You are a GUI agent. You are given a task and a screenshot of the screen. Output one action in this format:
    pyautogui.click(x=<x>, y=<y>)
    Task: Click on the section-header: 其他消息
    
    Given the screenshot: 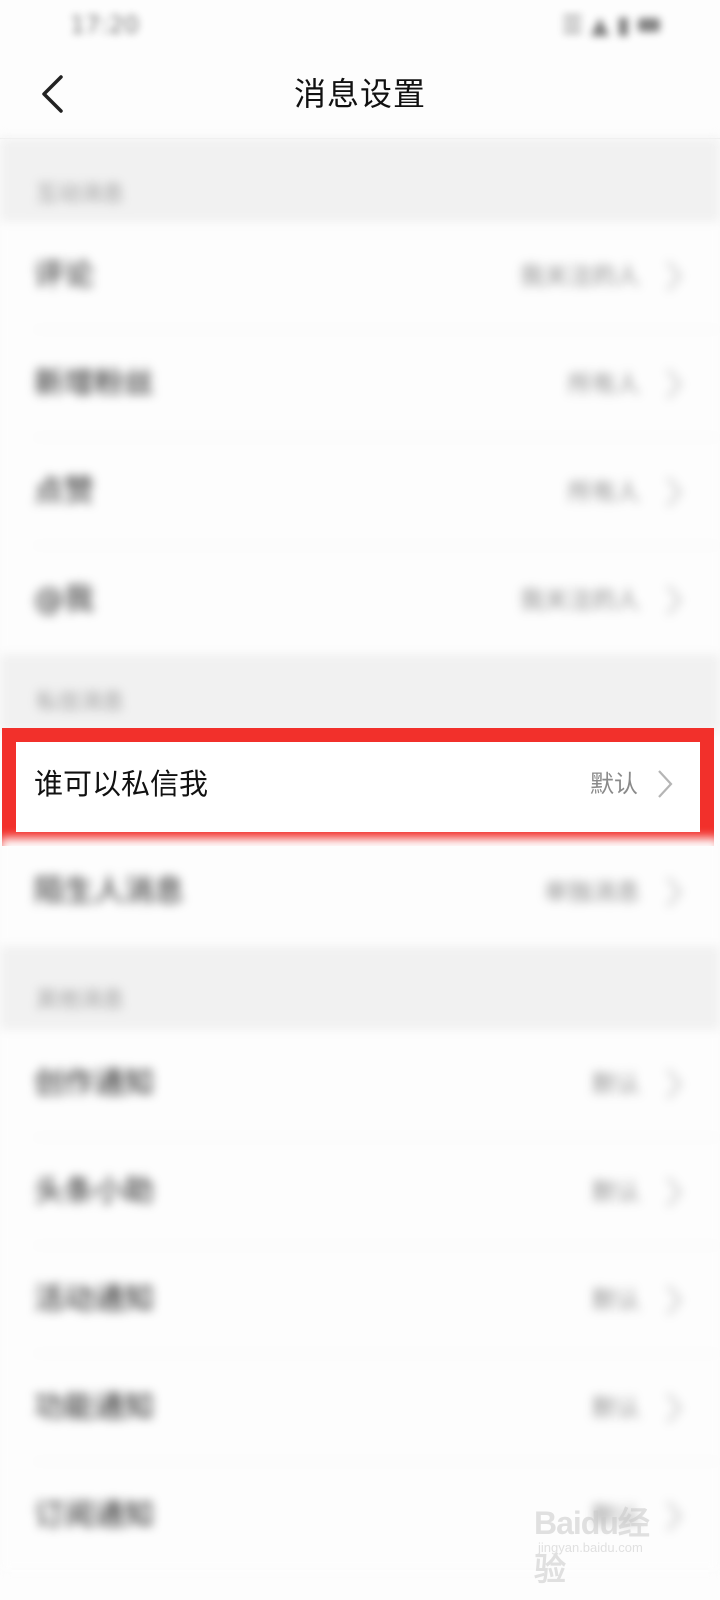 What is the action you would take?
    pyautogui.click(x=360, y=988)
    